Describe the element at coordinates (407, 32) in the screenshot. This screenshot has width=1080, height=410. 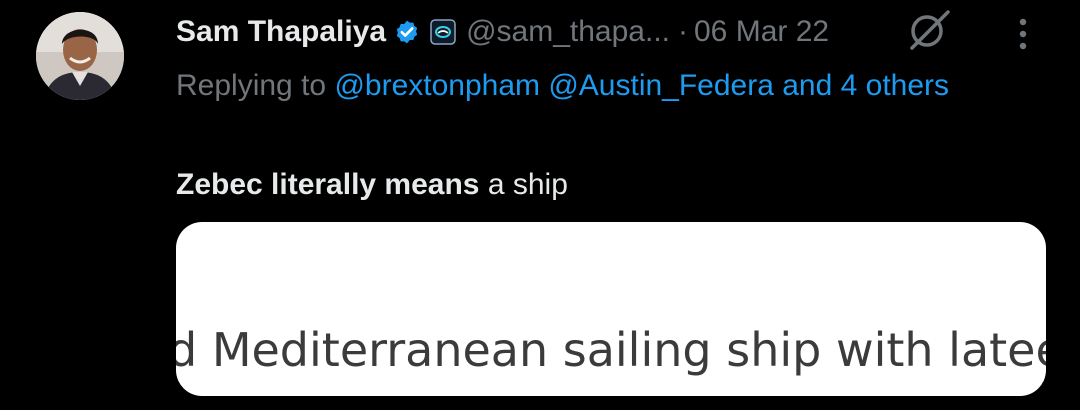
I see `verified-badge-icon` at that location.